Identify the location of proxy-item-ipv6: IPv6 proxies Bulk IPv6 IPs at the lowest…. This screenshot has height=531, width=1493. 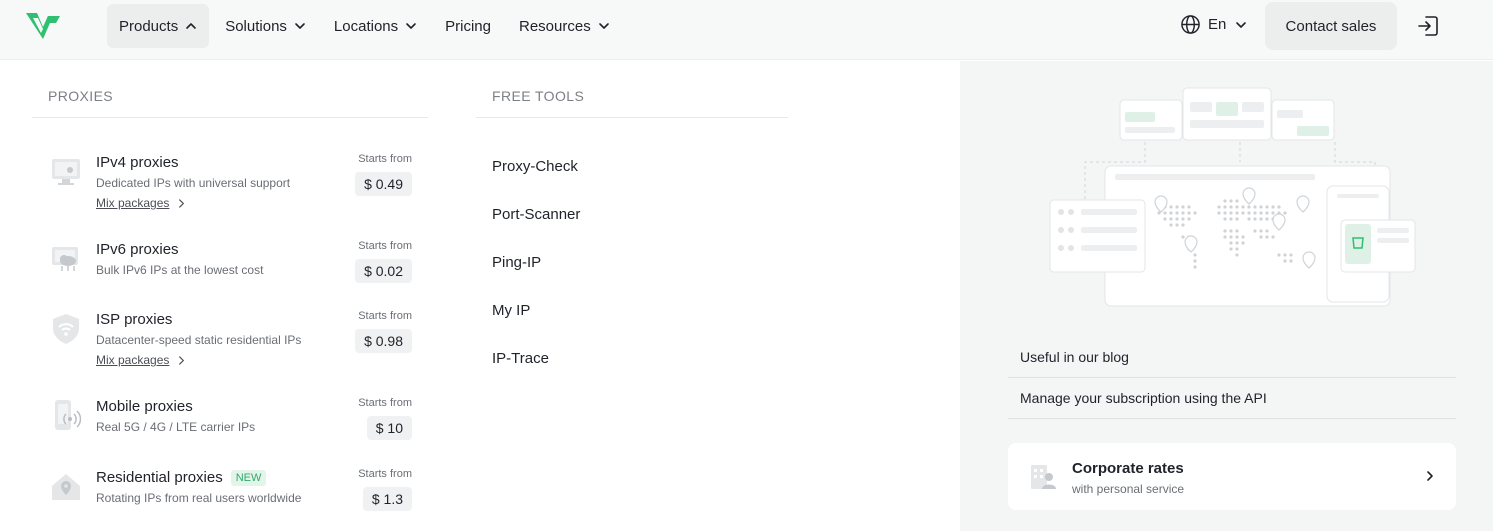
(233, 262).